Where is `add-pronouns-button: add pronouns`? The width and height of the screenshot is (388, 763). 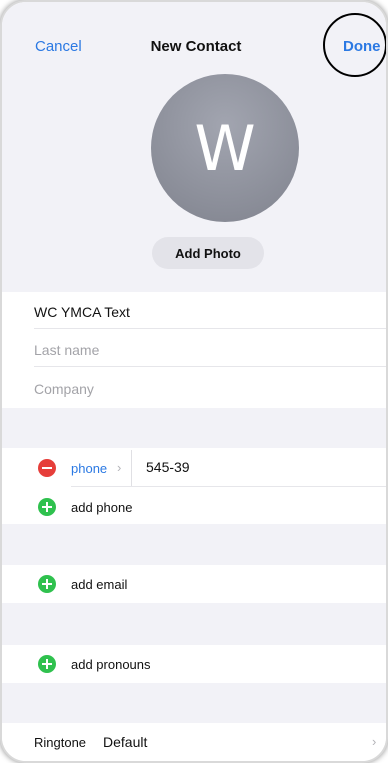 add-pronouns-button: add pronouns is located at coordinates (111, 664).